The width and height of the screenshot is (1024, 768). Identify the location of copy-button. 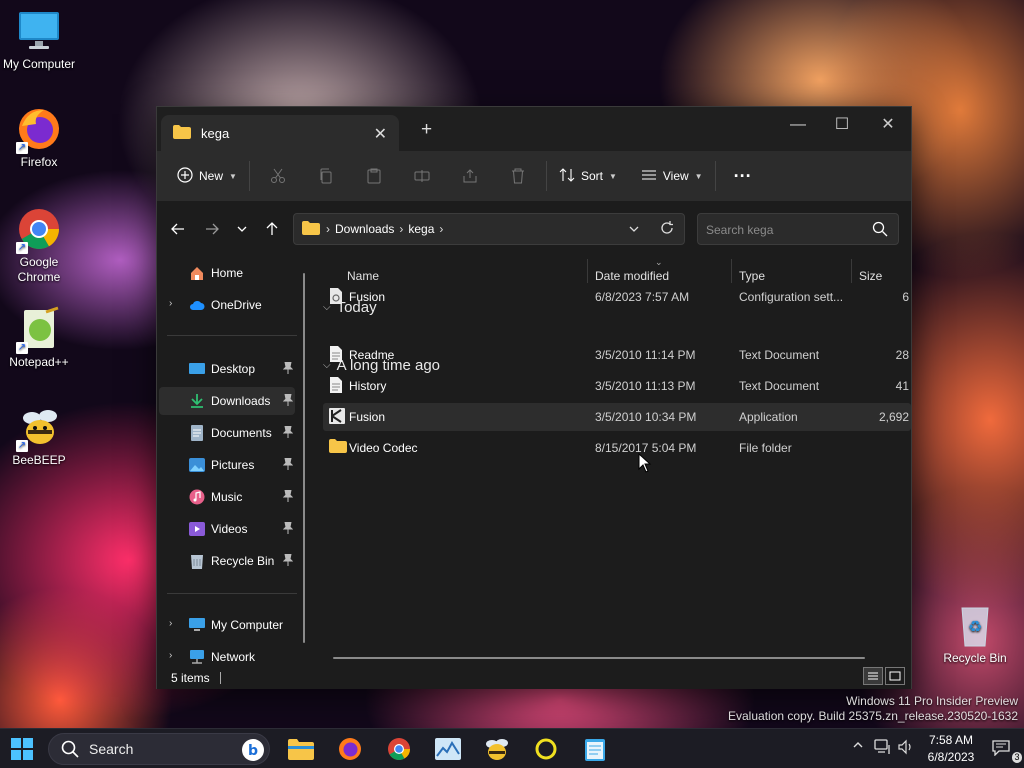
(326, 176).